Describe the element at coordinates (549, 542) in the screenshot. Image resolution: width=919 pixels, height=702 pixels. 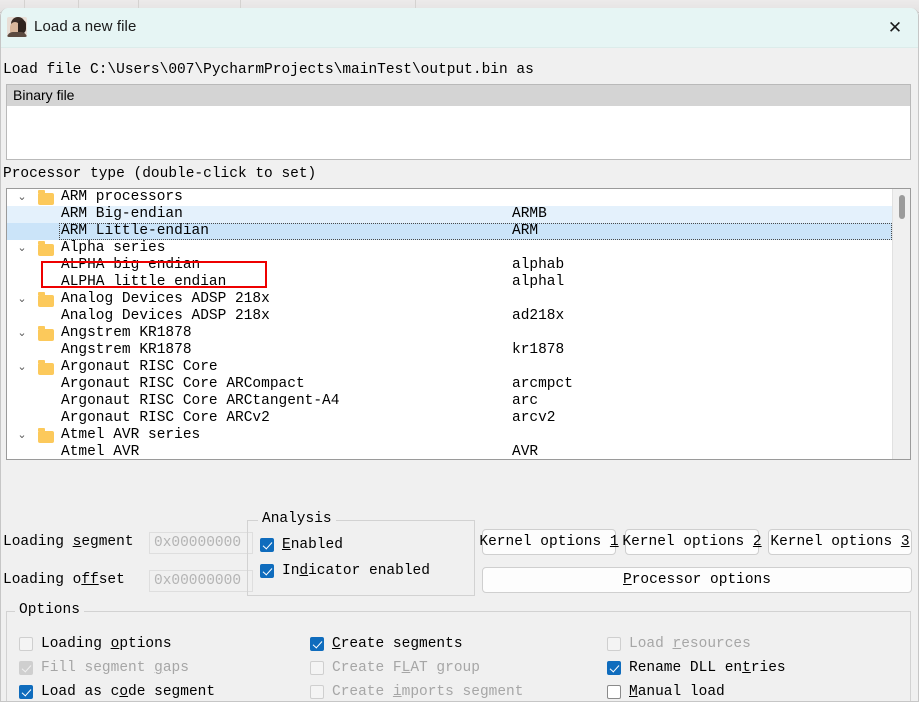
I see `kernel-options-1-button: Kernel options 1` at that location.